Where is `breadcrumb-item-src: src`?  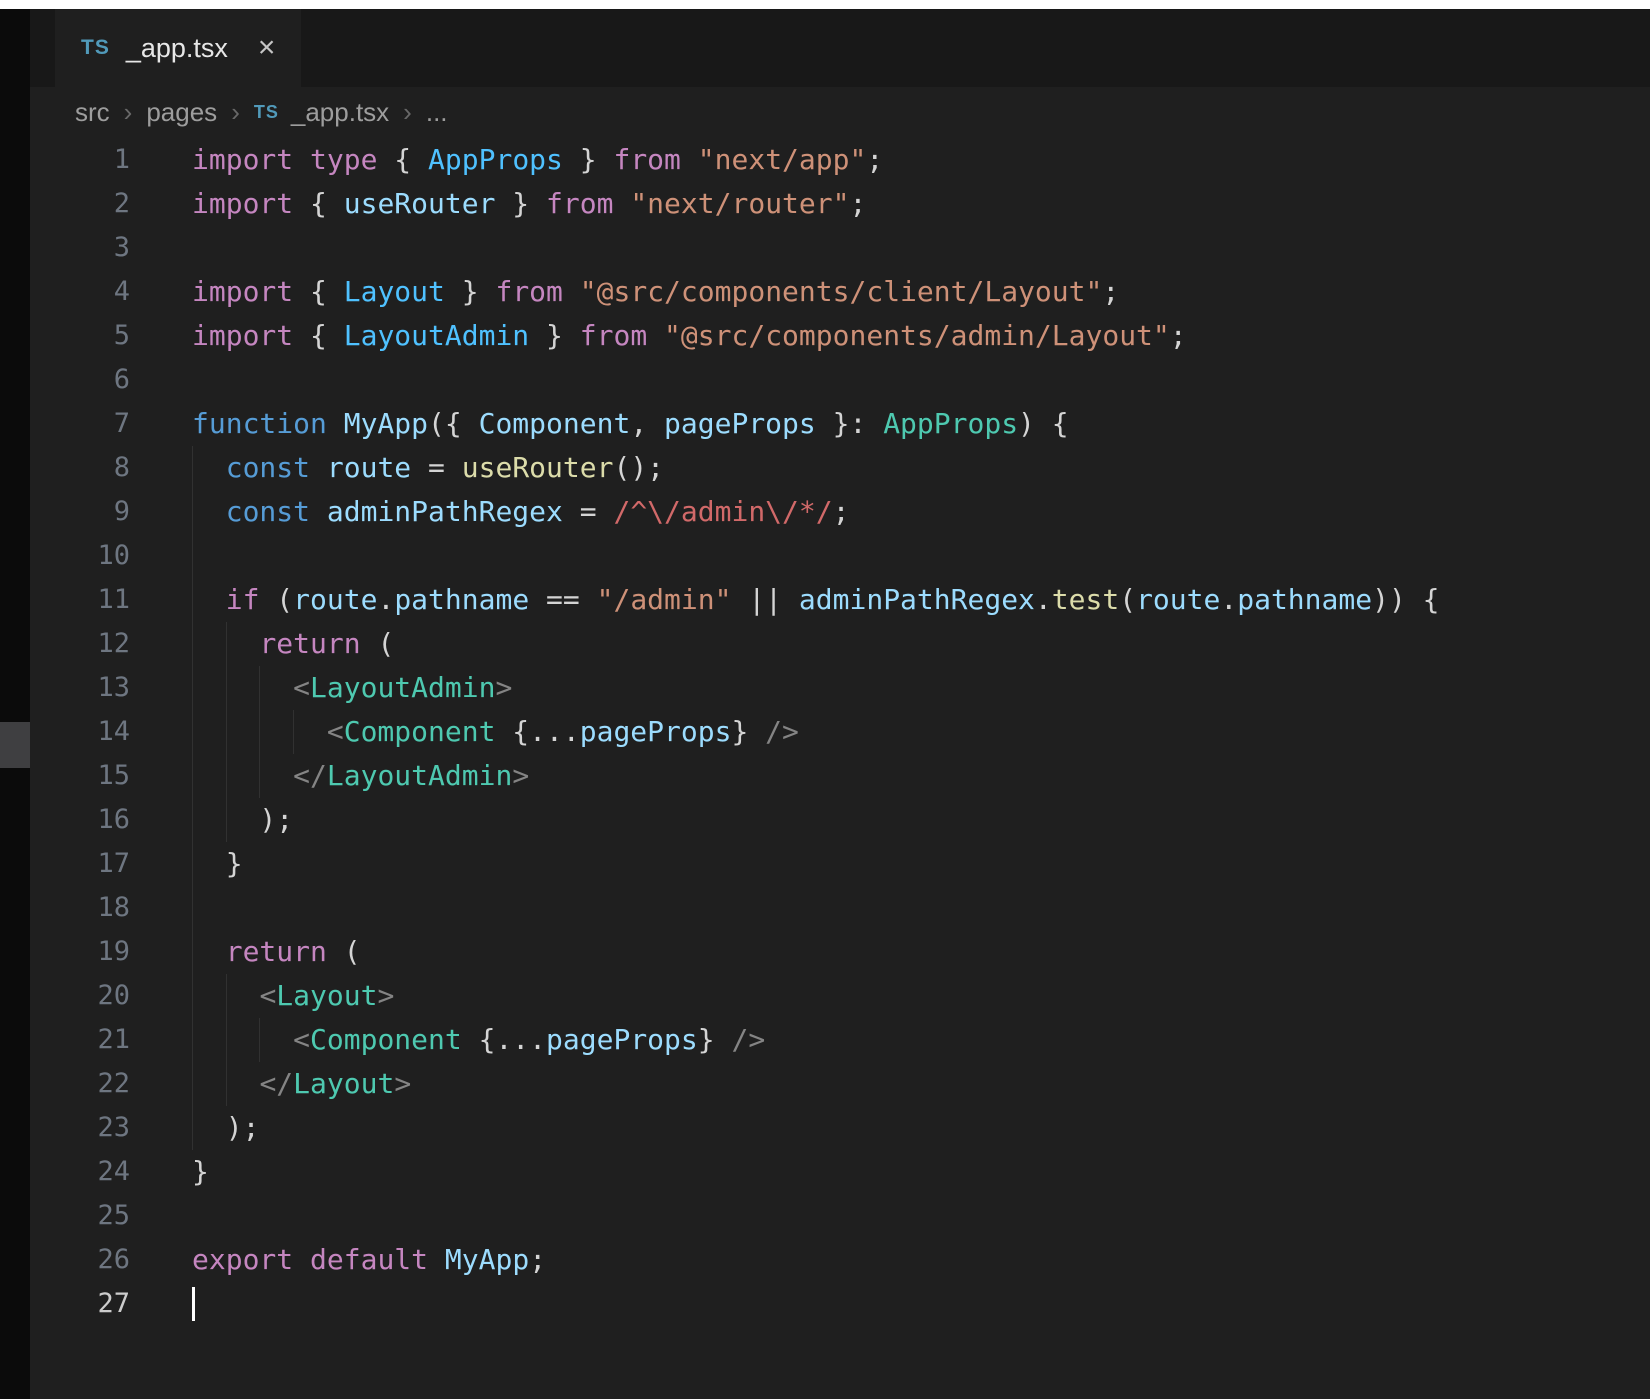
breadcrumb-item-src: src is located at coordinates (92, 112).